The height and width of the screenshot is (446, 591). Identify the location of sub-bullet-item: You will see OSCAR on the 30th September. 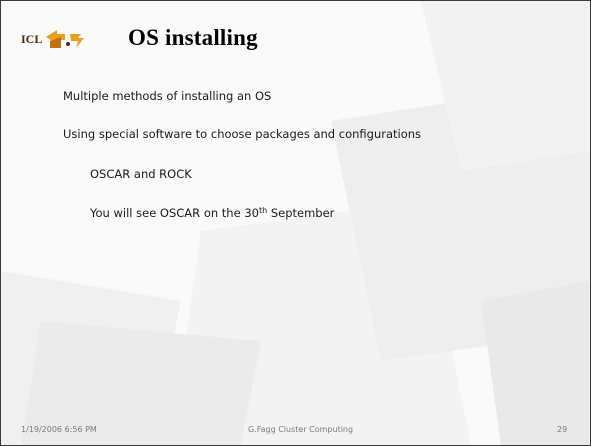
(212, 213).